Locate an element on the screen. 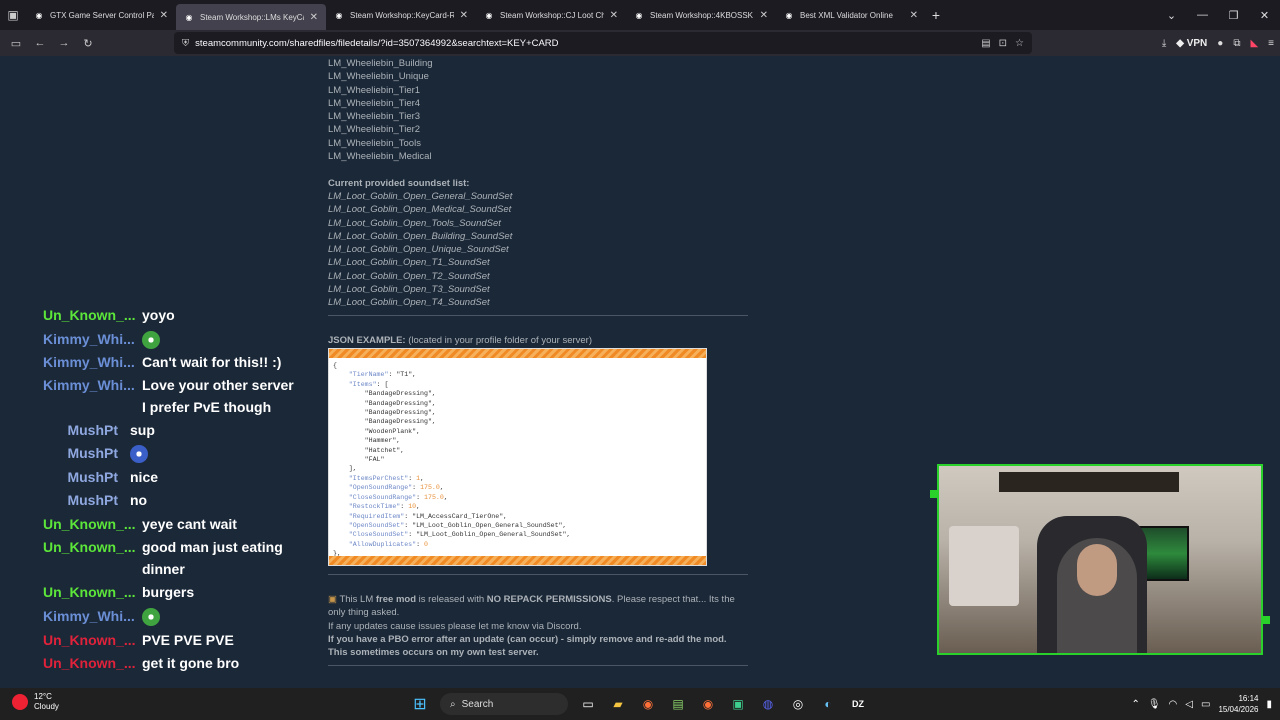 Image resolution: width=1280 pixels, height=720 pixels. box-icon: ▣ is located at coordinates (332, 599).